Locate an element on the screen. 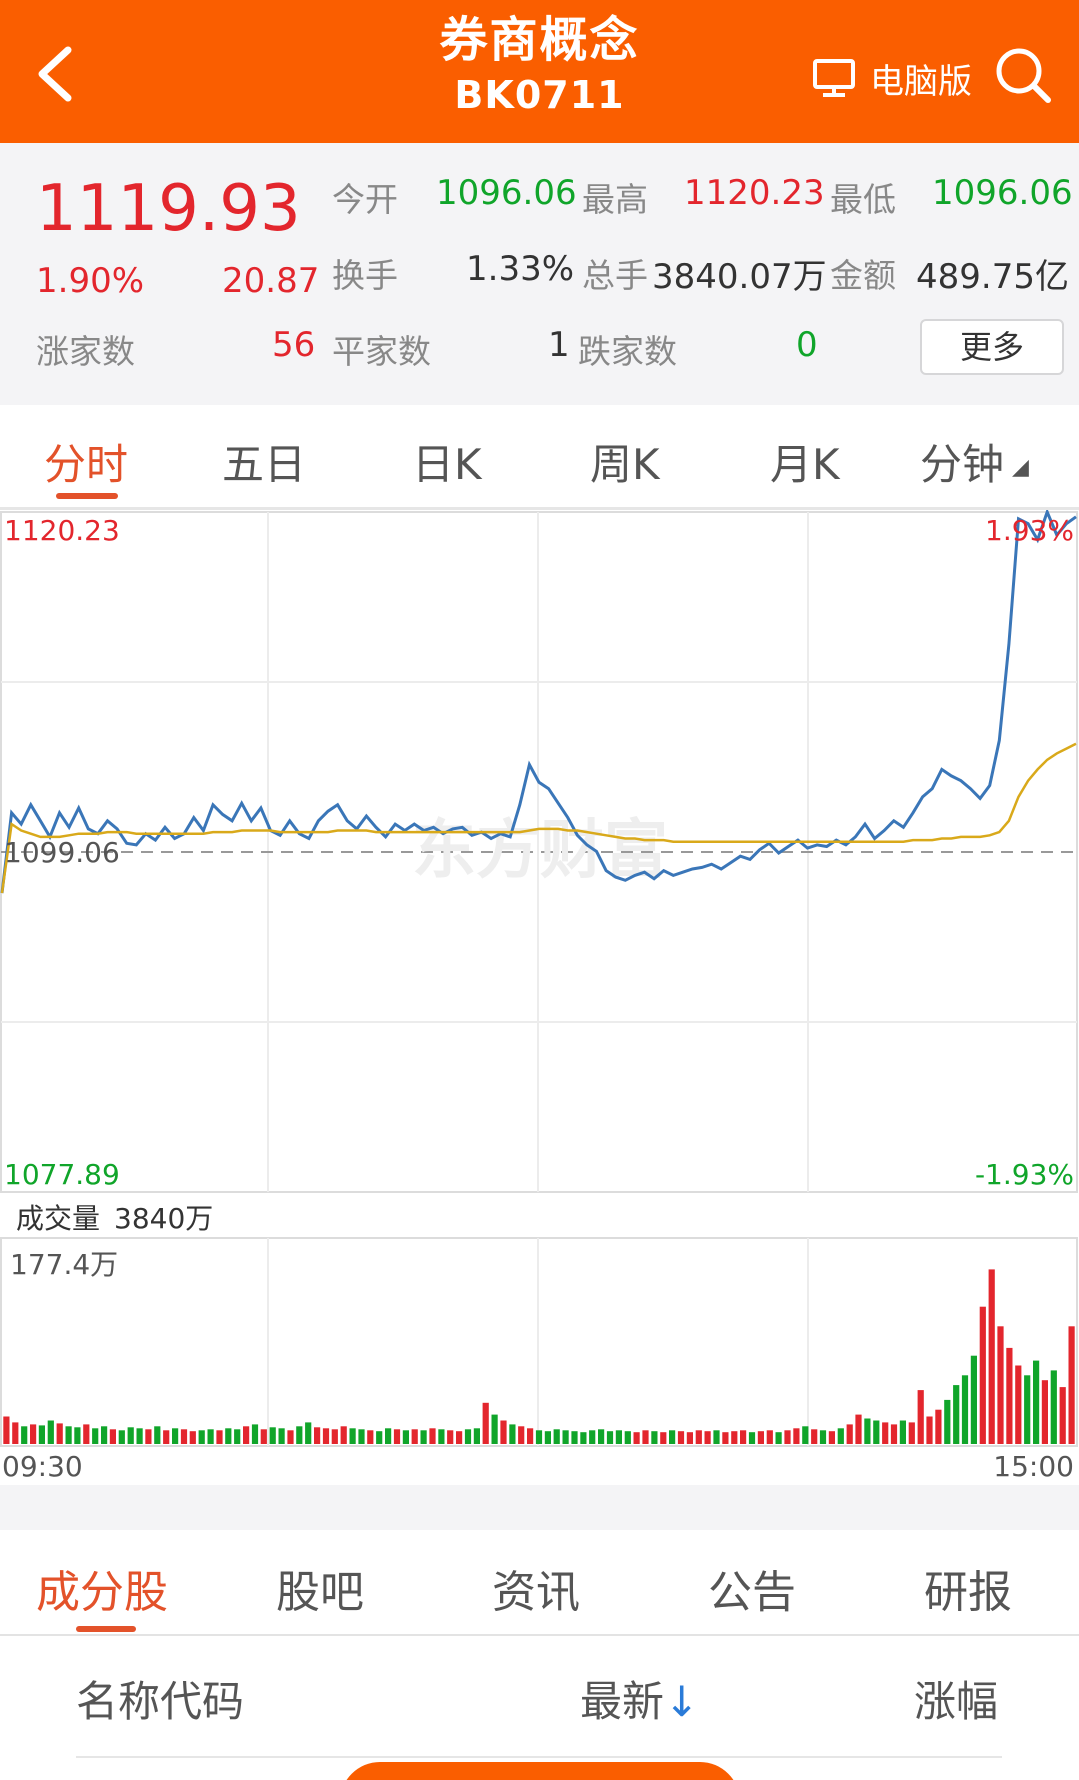  tab-intraday: 分时 is located at coordinates (86, 461).